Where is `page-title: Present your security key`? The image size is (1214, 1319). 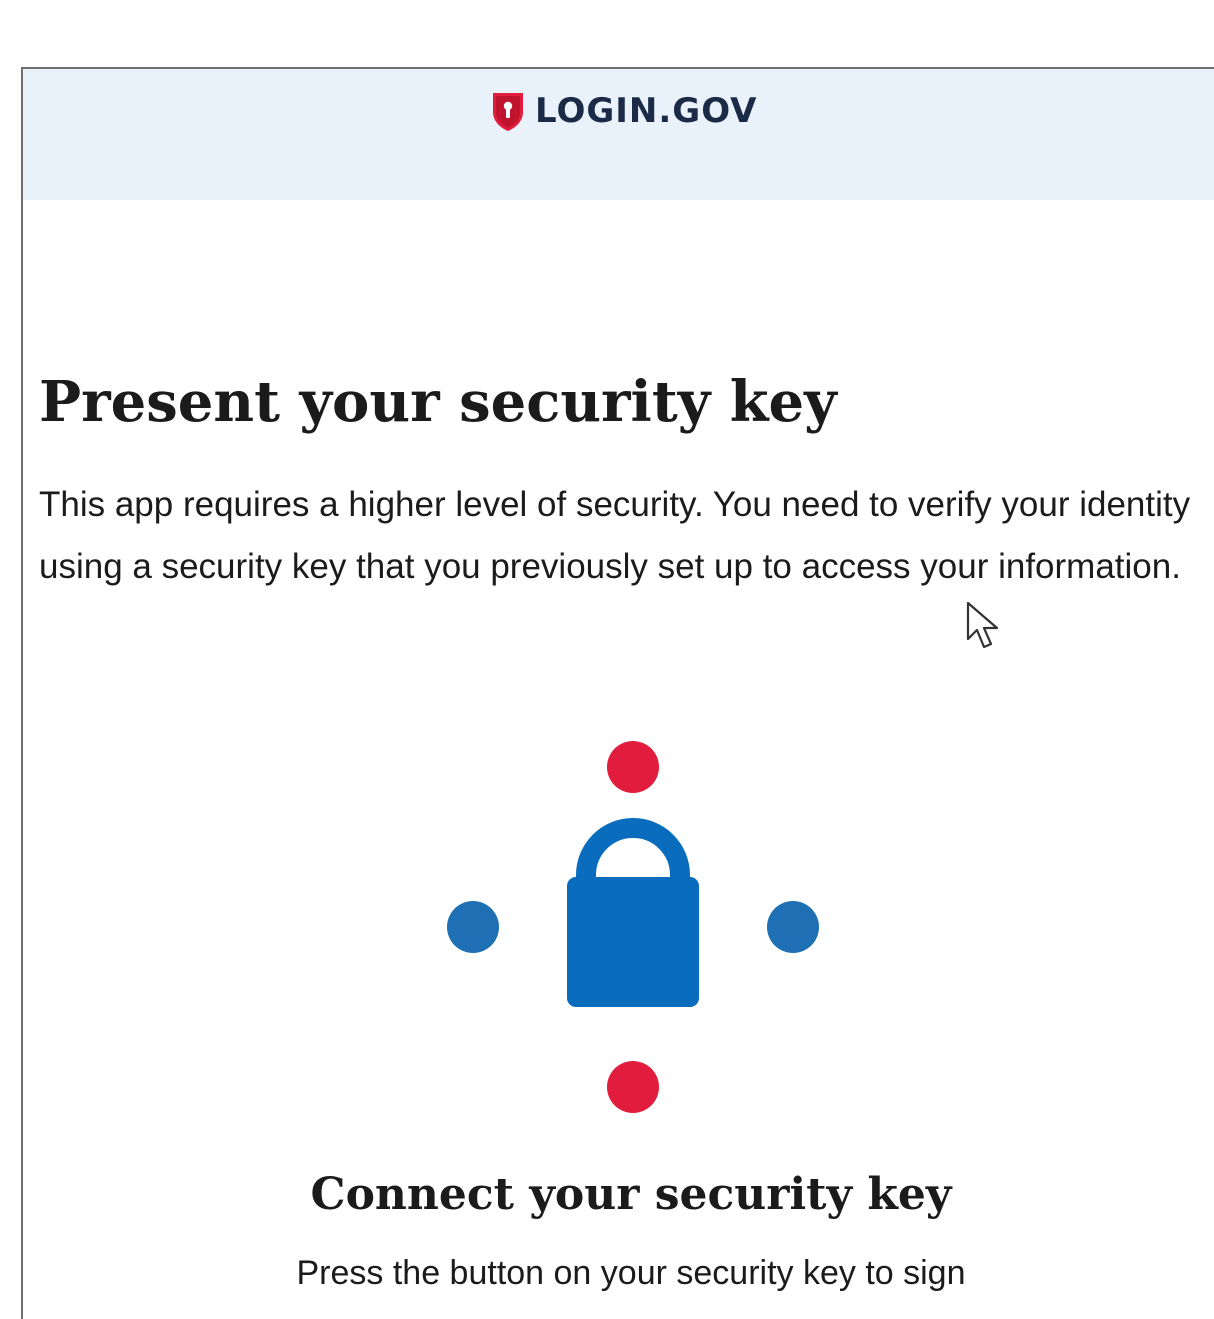
page-title: Present your security key is located at coordinates (438, 402).